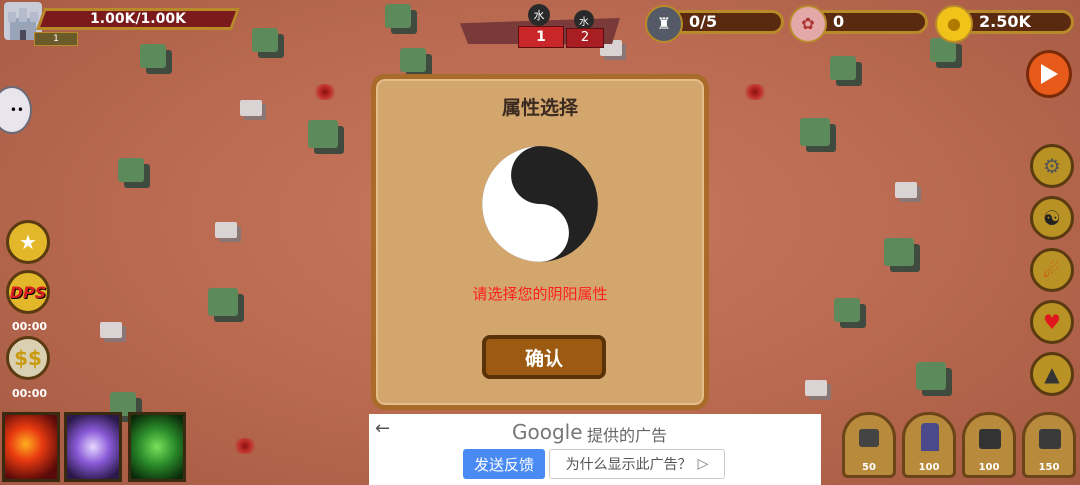 The width and height of the screenshot is (1080, 485). I want to click on yin-yang-button: ☯, so click(1052, 218).